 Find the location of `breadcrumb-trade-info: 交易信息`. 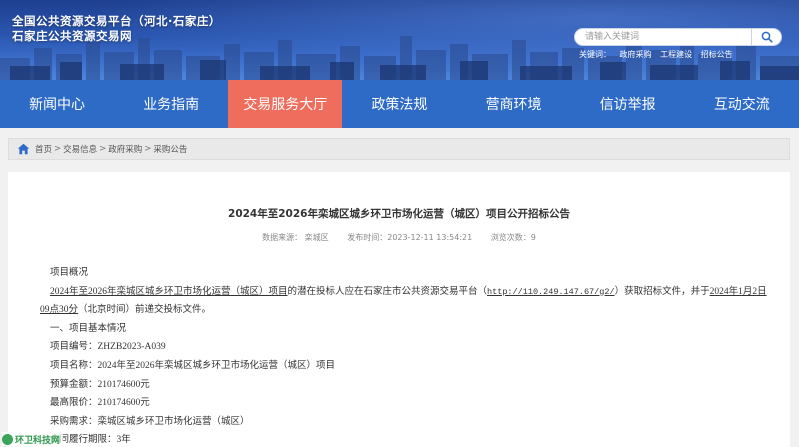

breadcrumb-trade-info: 交易信息 is located at coordinates (80, 149).